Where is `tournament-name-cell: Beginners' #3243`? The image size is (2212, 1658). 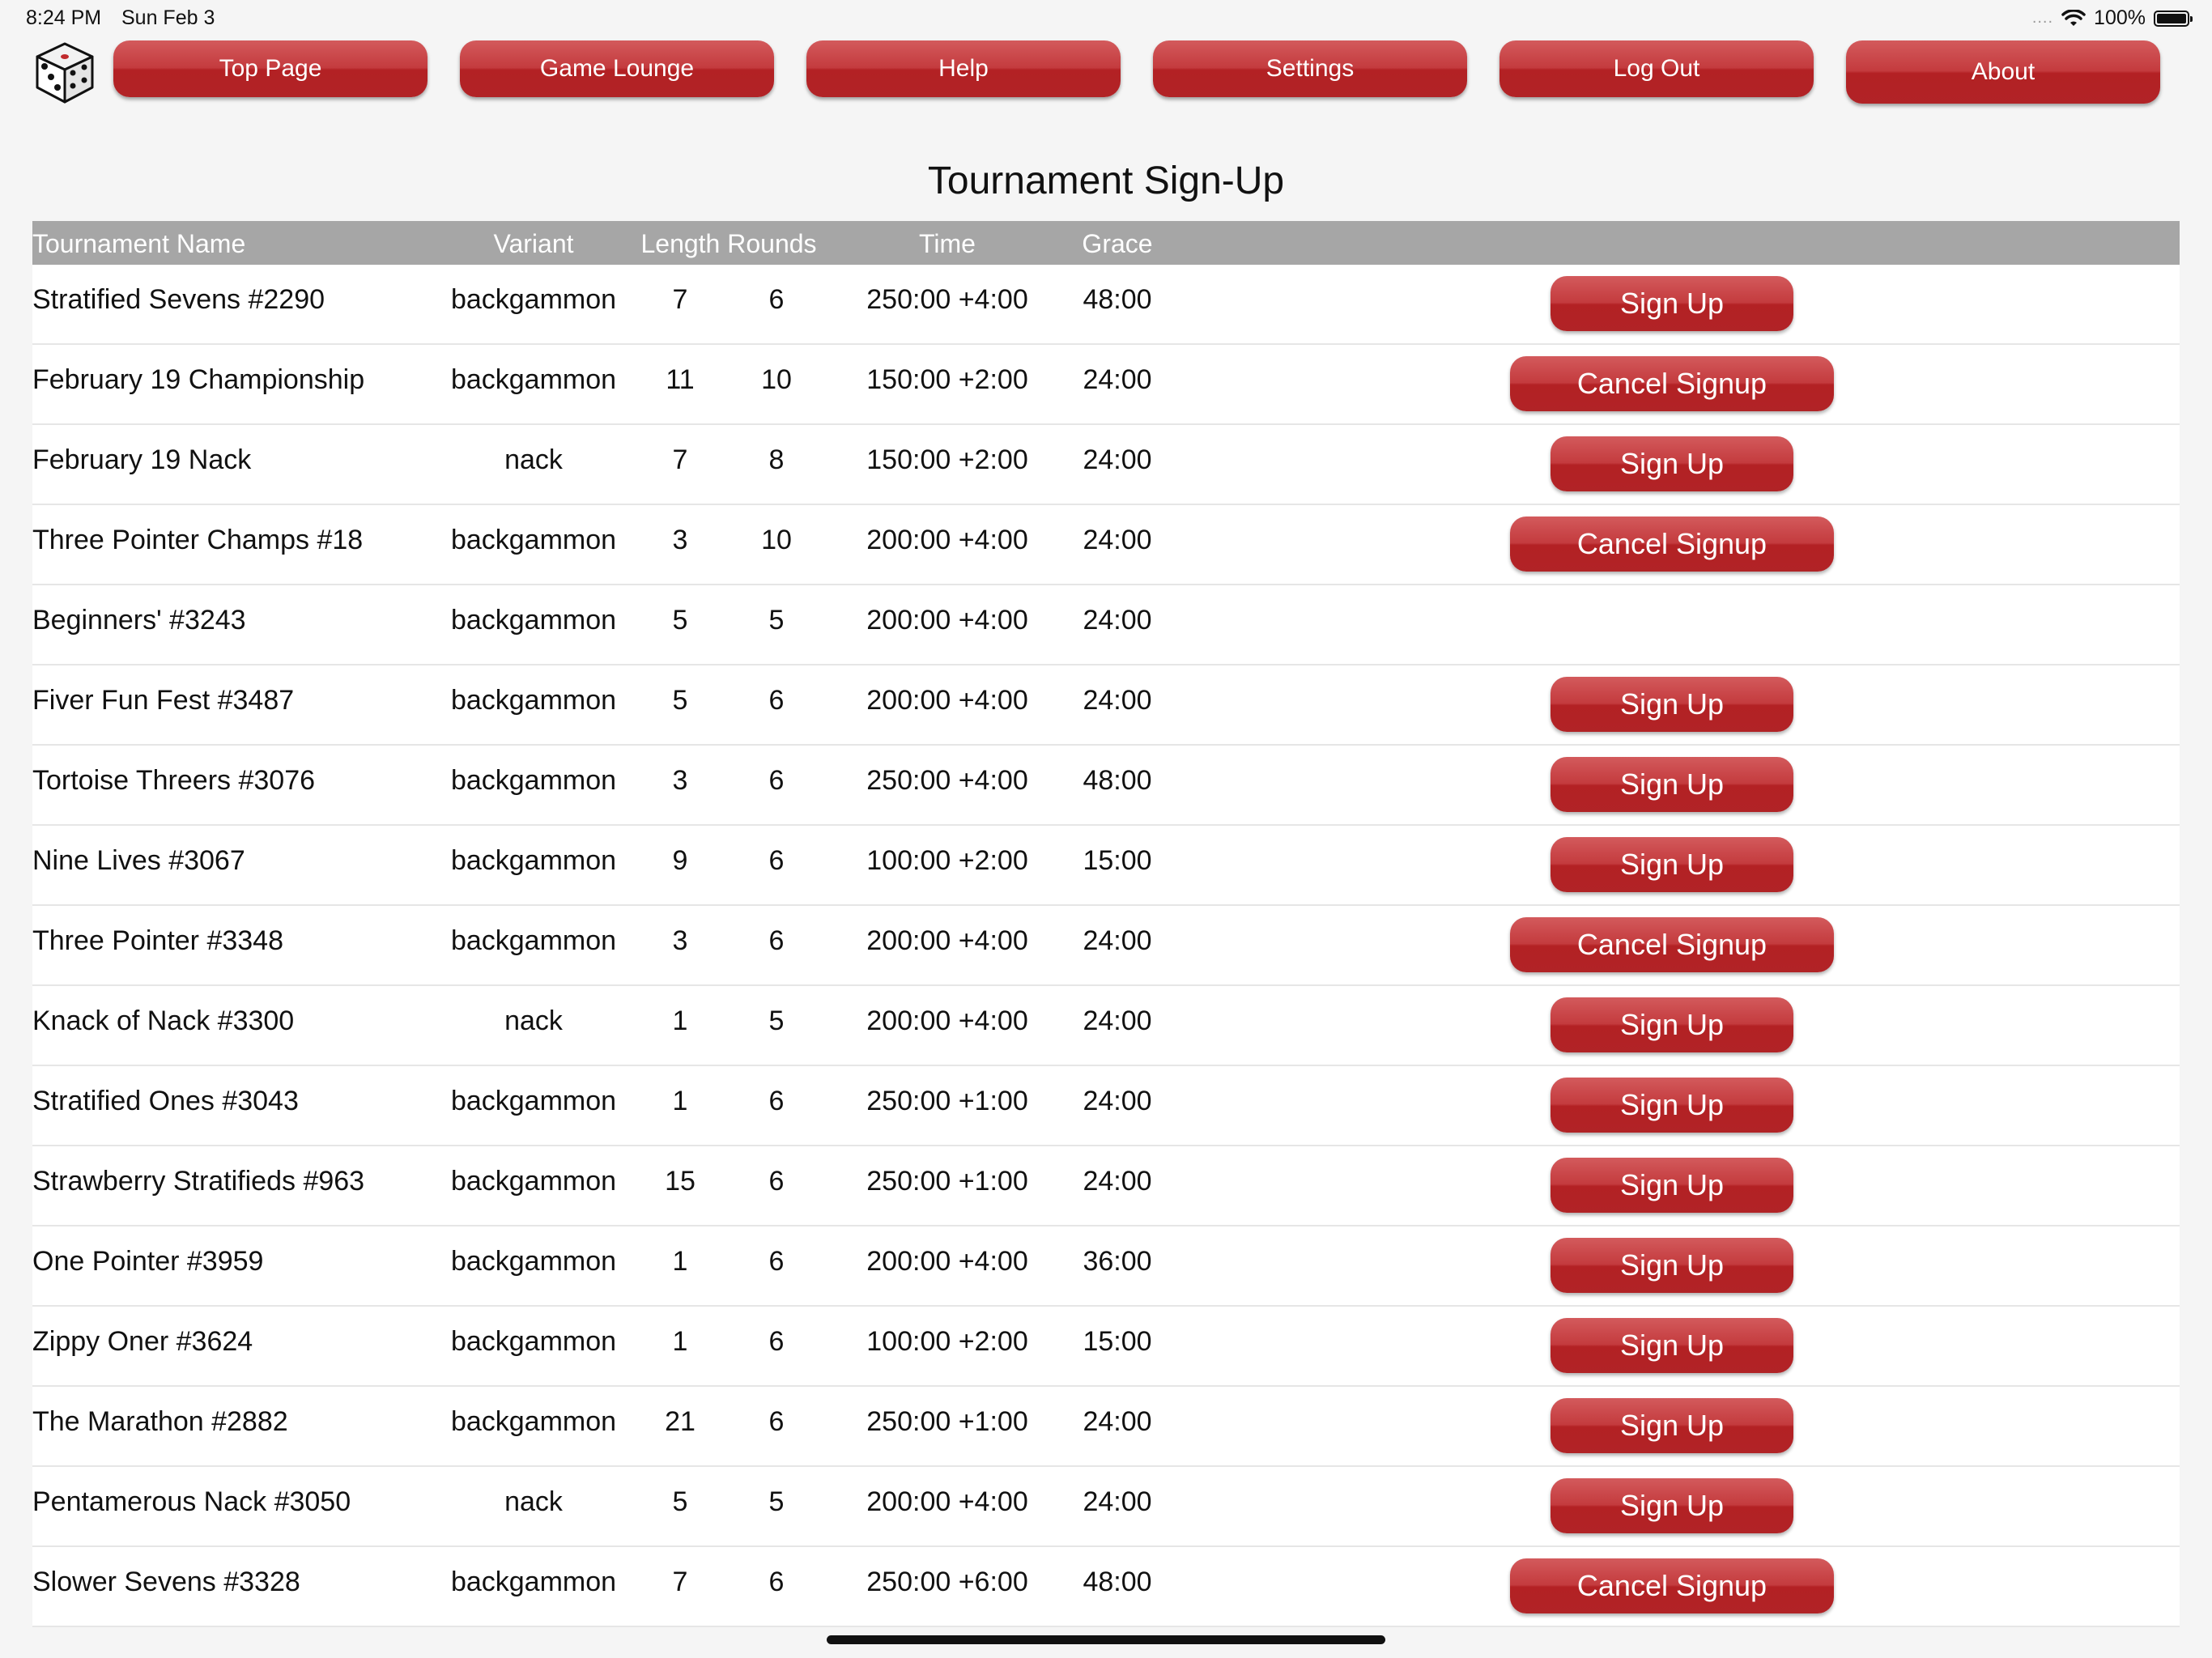
tournament-name-cell: Beginners' #3243 is located at coordinates (139, 620).